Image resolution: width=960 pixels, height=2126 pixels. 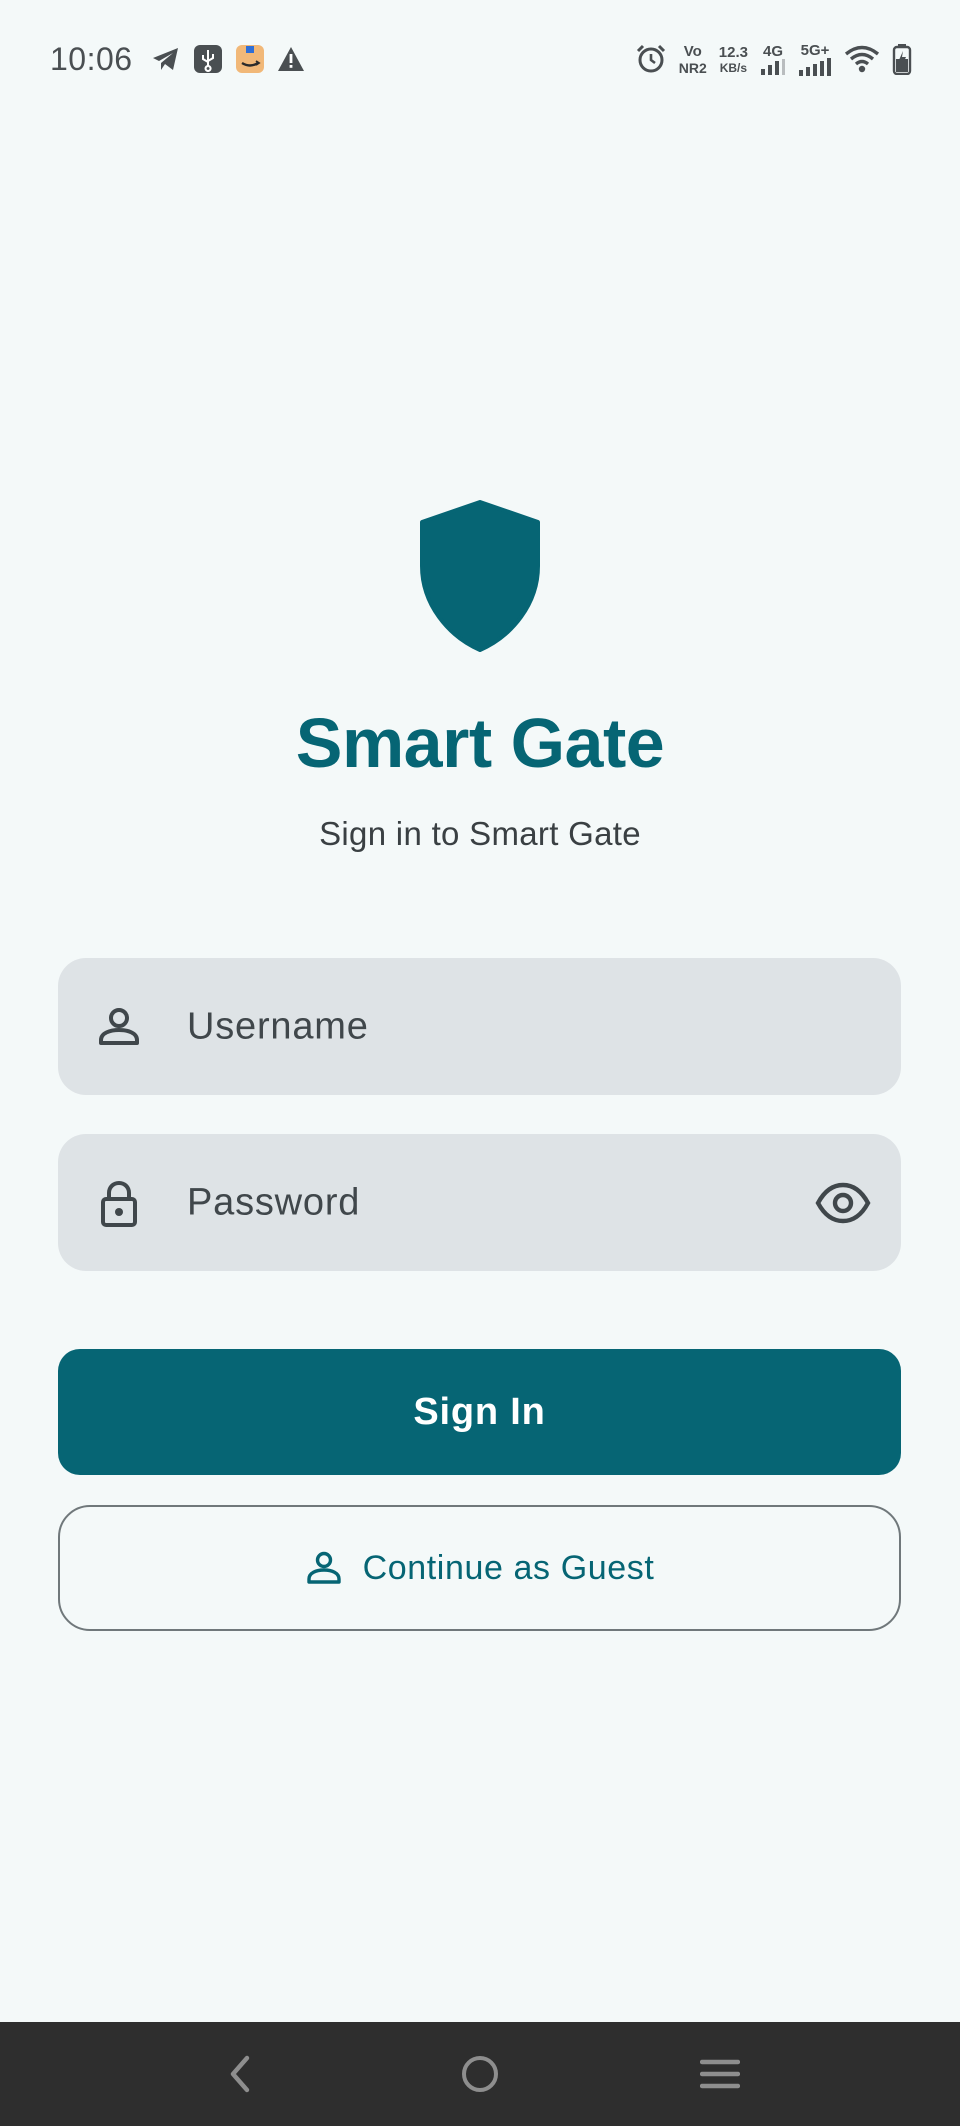 What do you see at coordinates (119, 1203) in the screenshot?
I see `lock-icon` at bounding box center [119, 1203].